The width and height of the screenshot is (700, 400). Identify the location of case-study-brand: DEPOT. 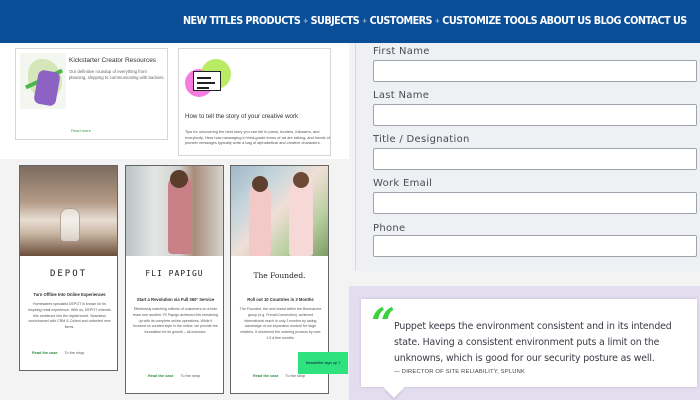
(68, 274).